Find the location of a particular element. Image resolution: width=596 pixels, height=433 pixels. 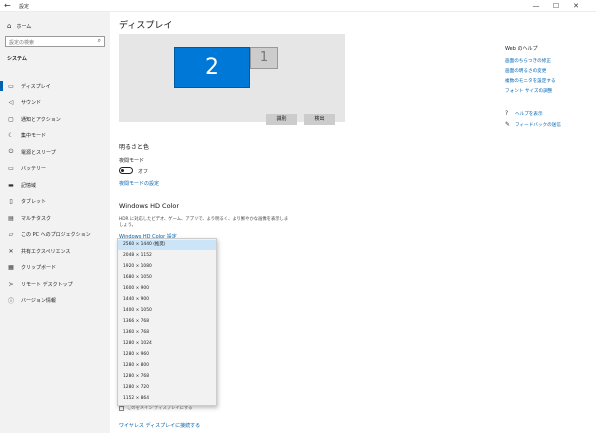

sidebar-item-label: リモート デスクトップ is located at coordinates (47, 284).